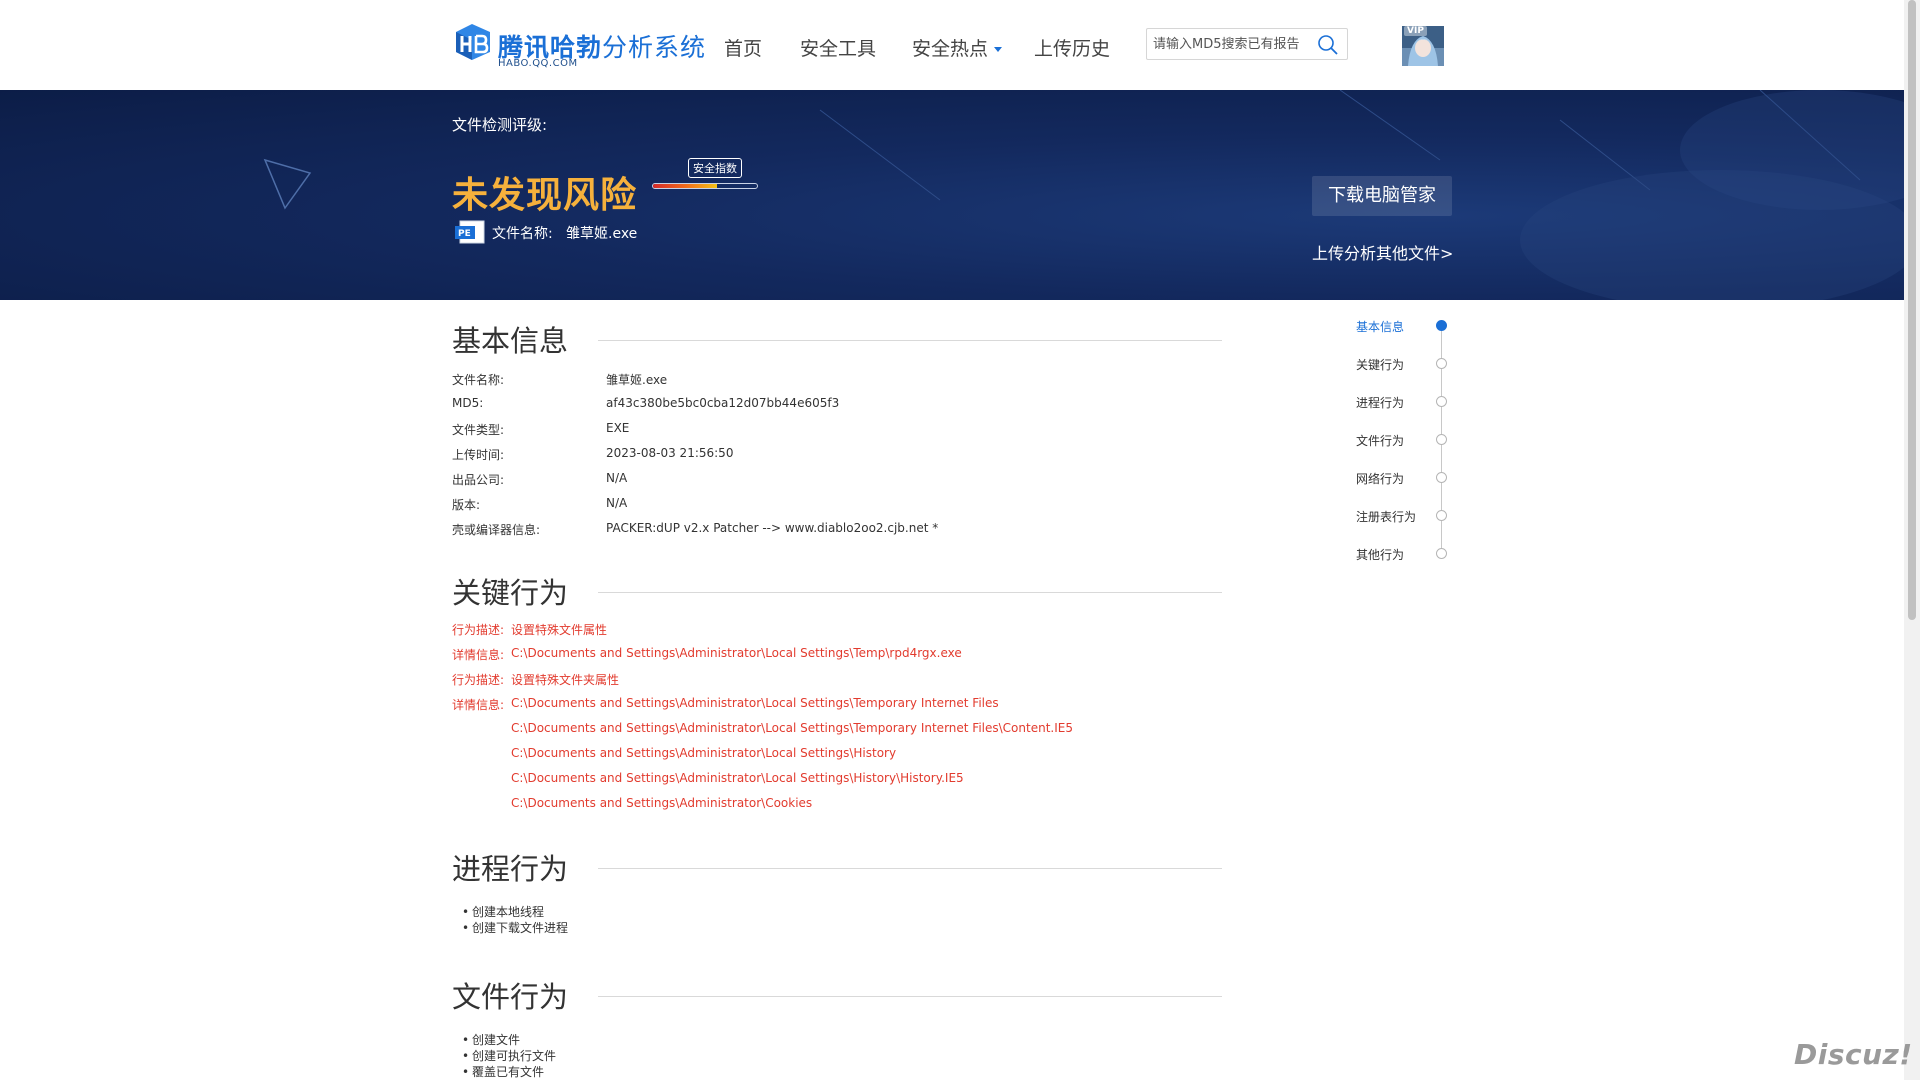 Image resolution: width=1920 pixels, height=1080 pixels. What do you see at coordinates (654, 47) in the screenshot?
I see `logo-title-light: 分析系统` at bounding box center [654, 47].